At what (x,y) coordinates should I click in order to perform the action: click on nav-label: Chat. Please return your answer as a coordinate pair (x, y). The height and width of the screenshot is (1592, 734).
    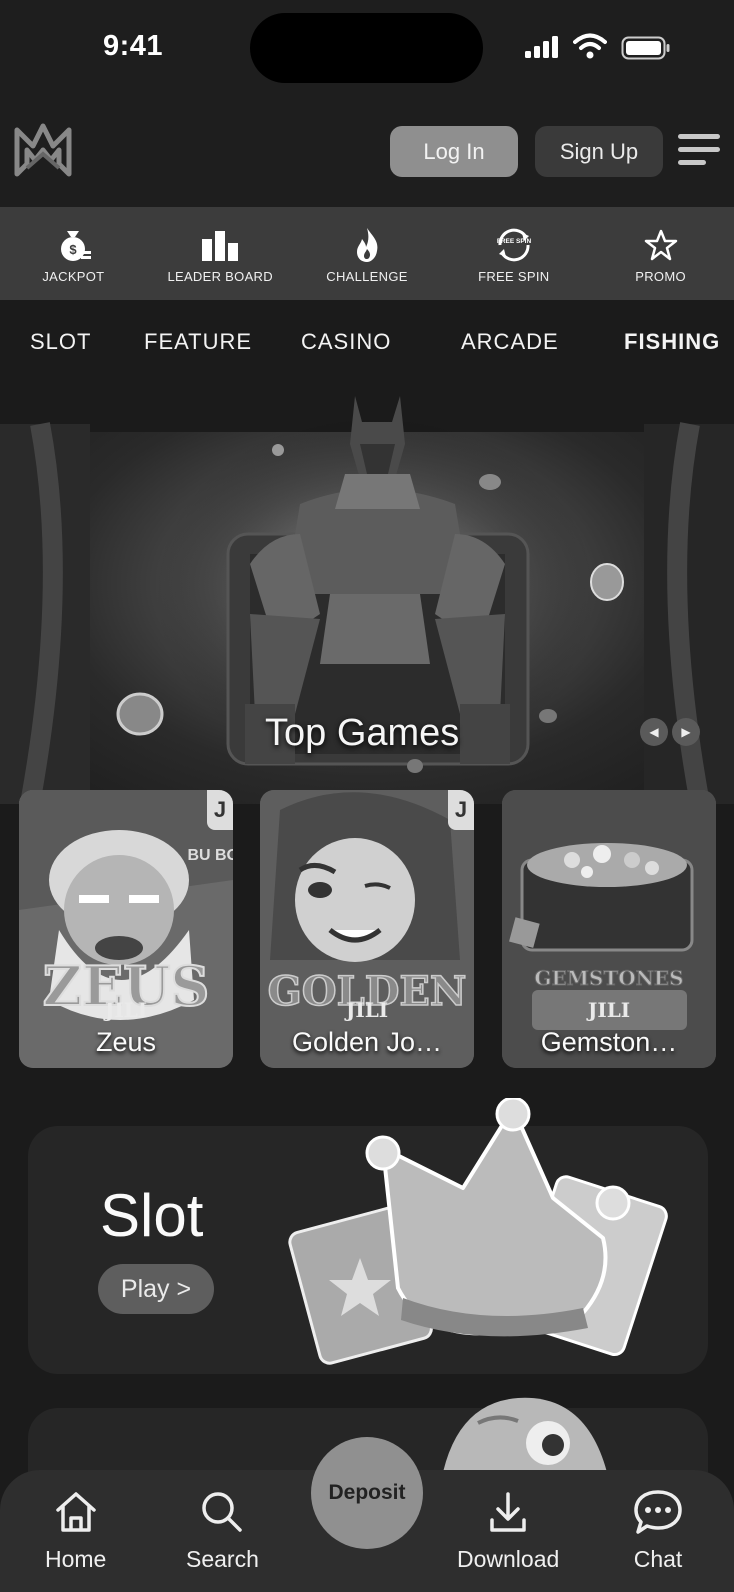
    Looking at the image, I should click on (658, 1559).